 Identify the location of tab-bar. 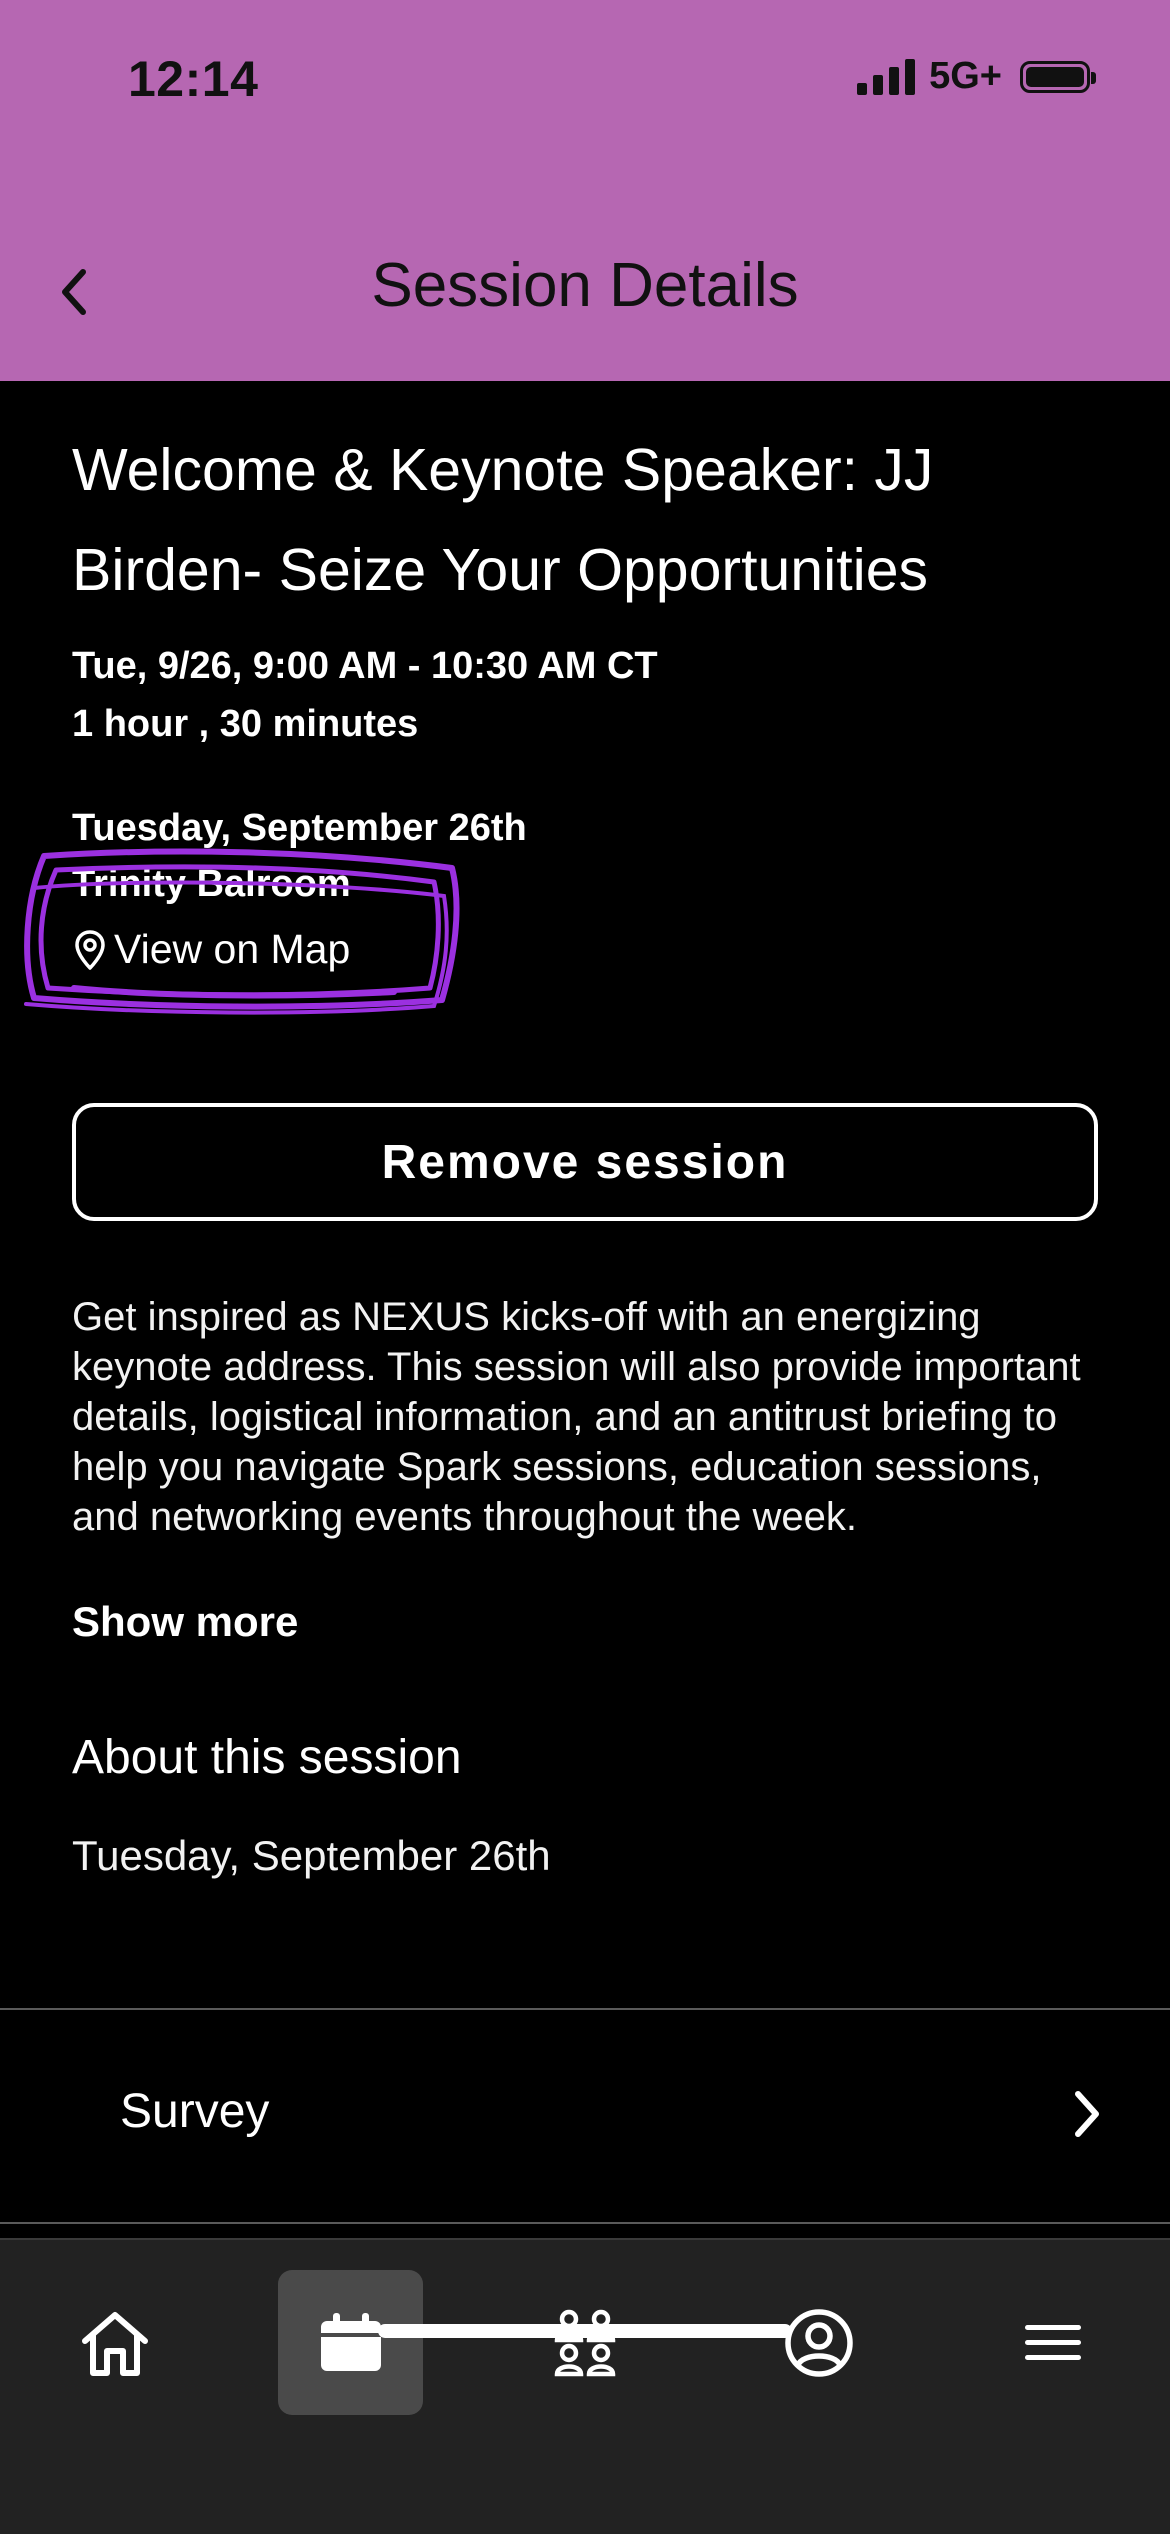
(585, 2386).